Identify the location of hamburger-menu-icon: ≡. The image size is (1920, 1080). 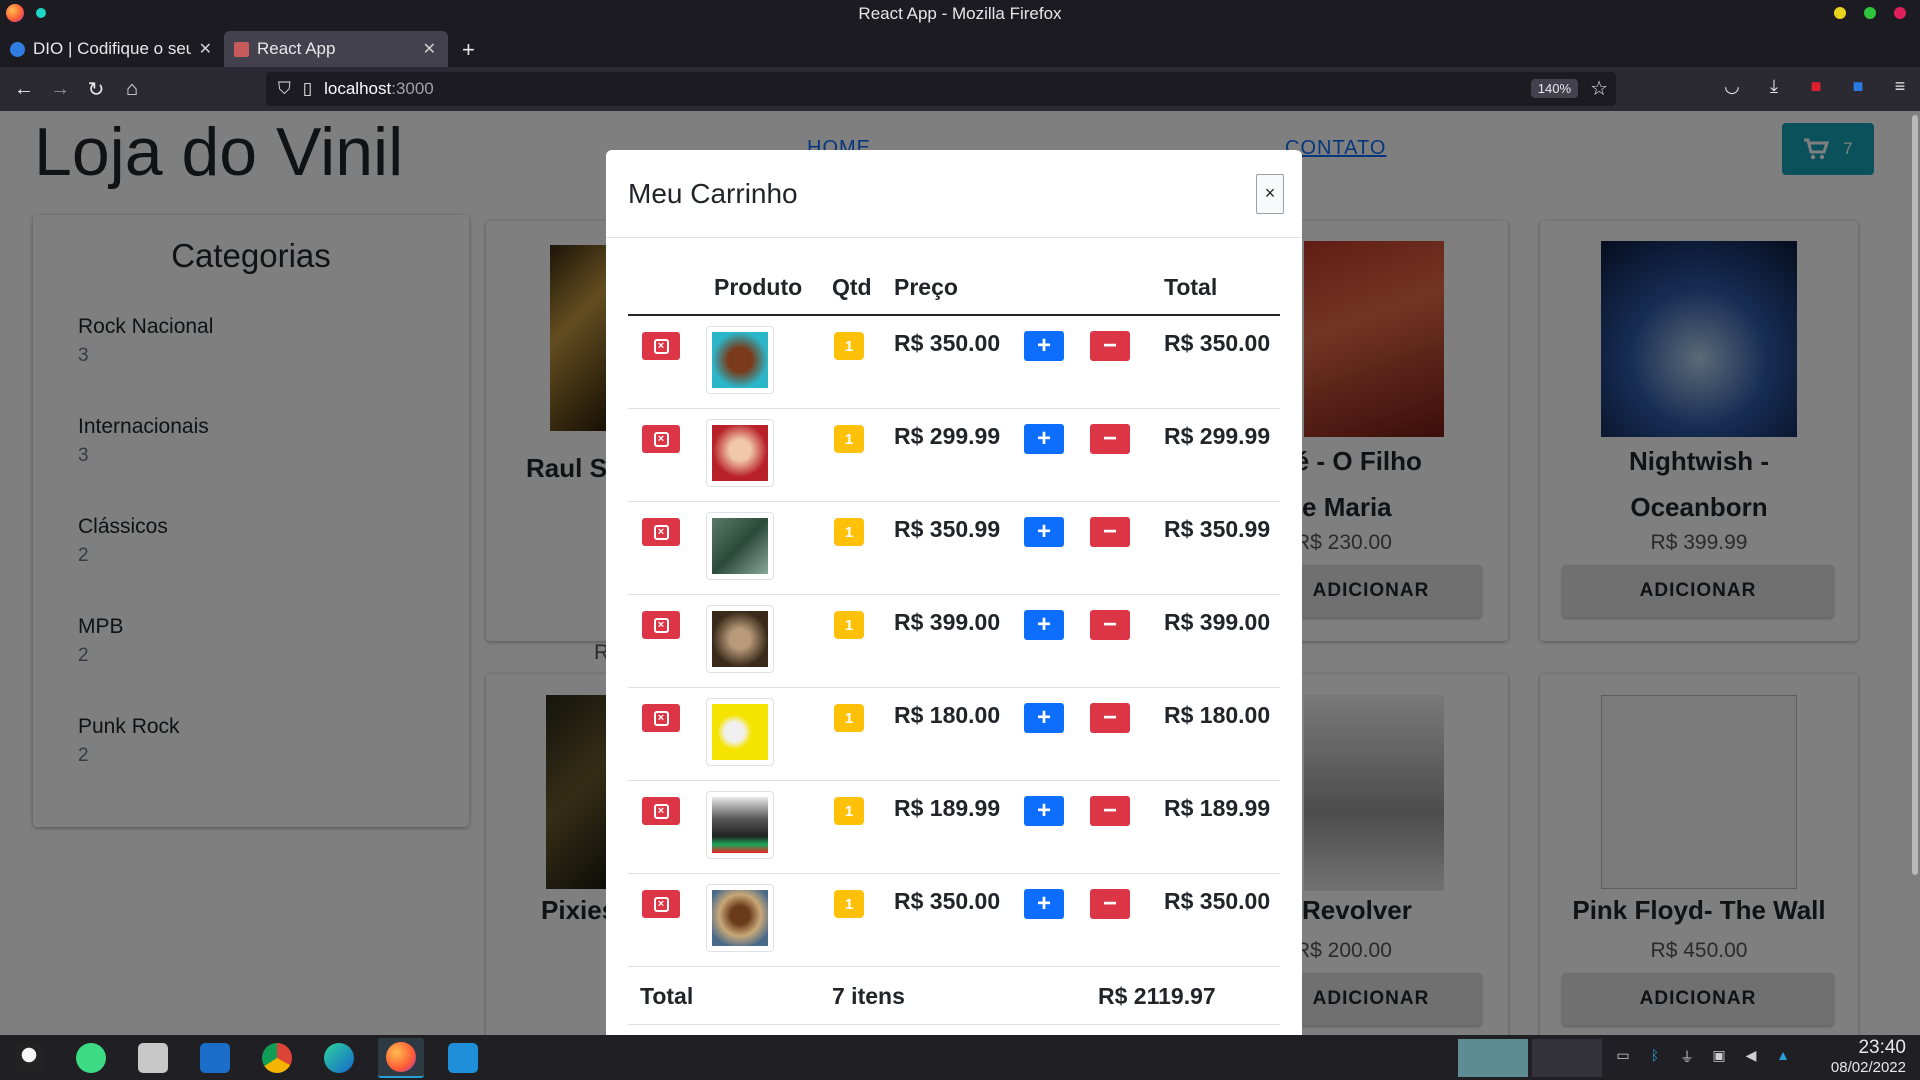
(1900, 86).